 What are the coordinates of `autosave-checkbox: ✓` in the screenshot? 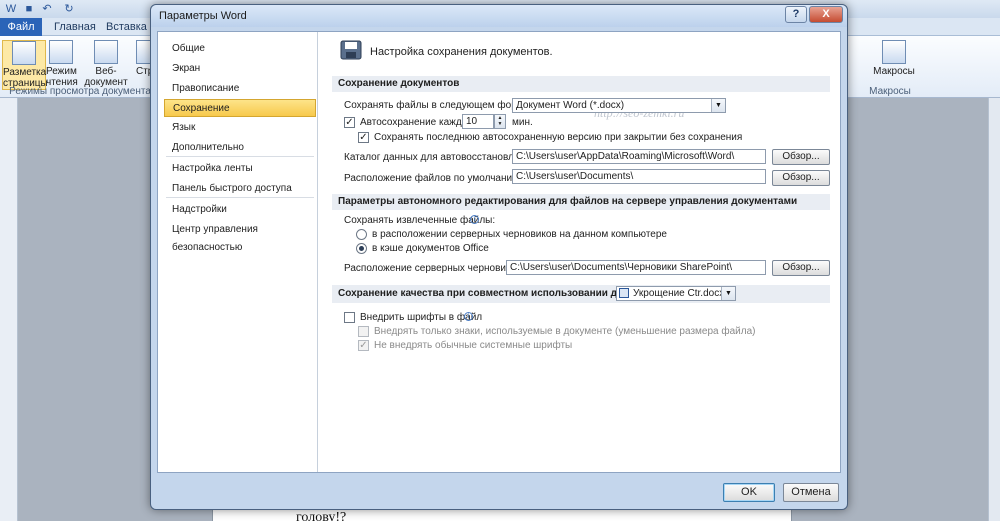 It's located at (349, 122).